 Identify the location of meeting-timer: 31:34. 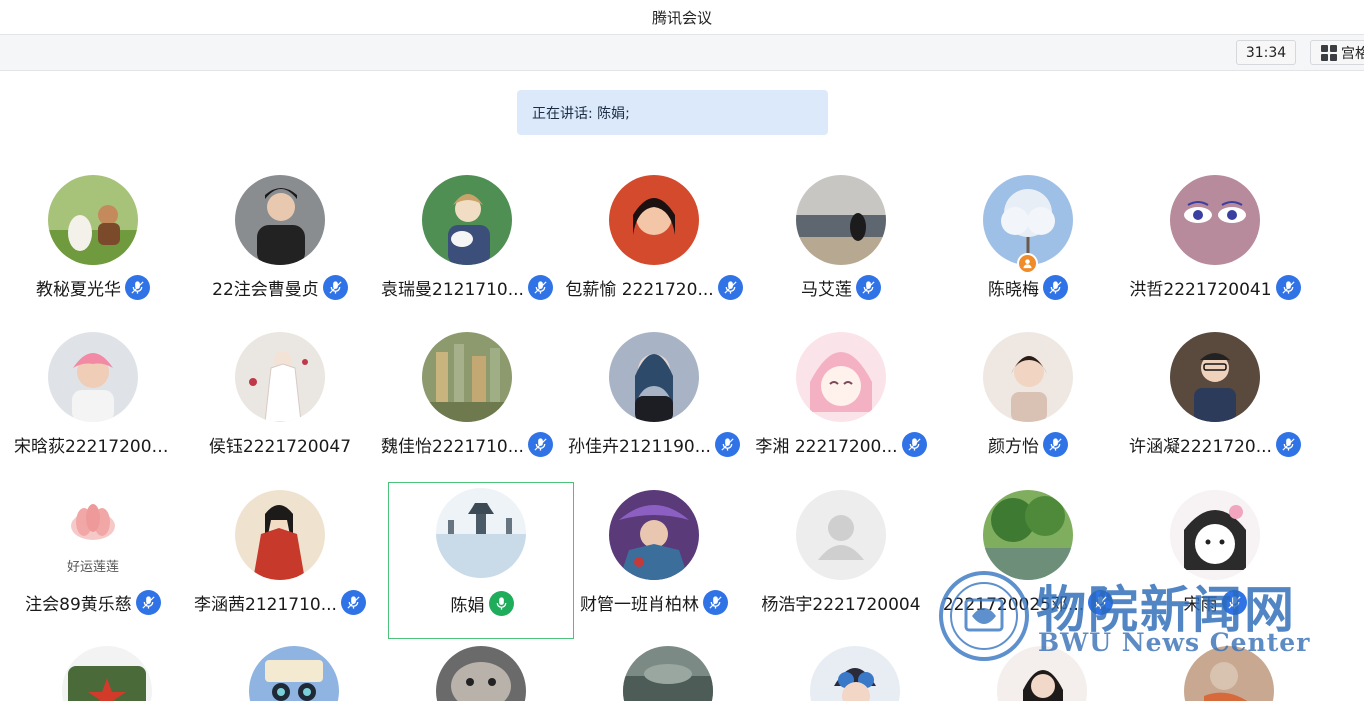
(1266, 52).